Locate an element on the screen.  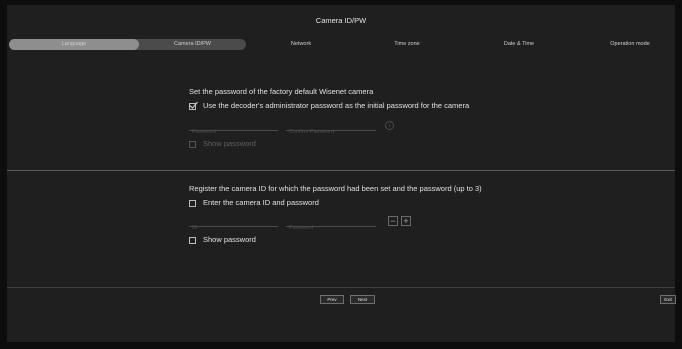
show-password-checkbox-bottom is located at coordinates (192, 240).